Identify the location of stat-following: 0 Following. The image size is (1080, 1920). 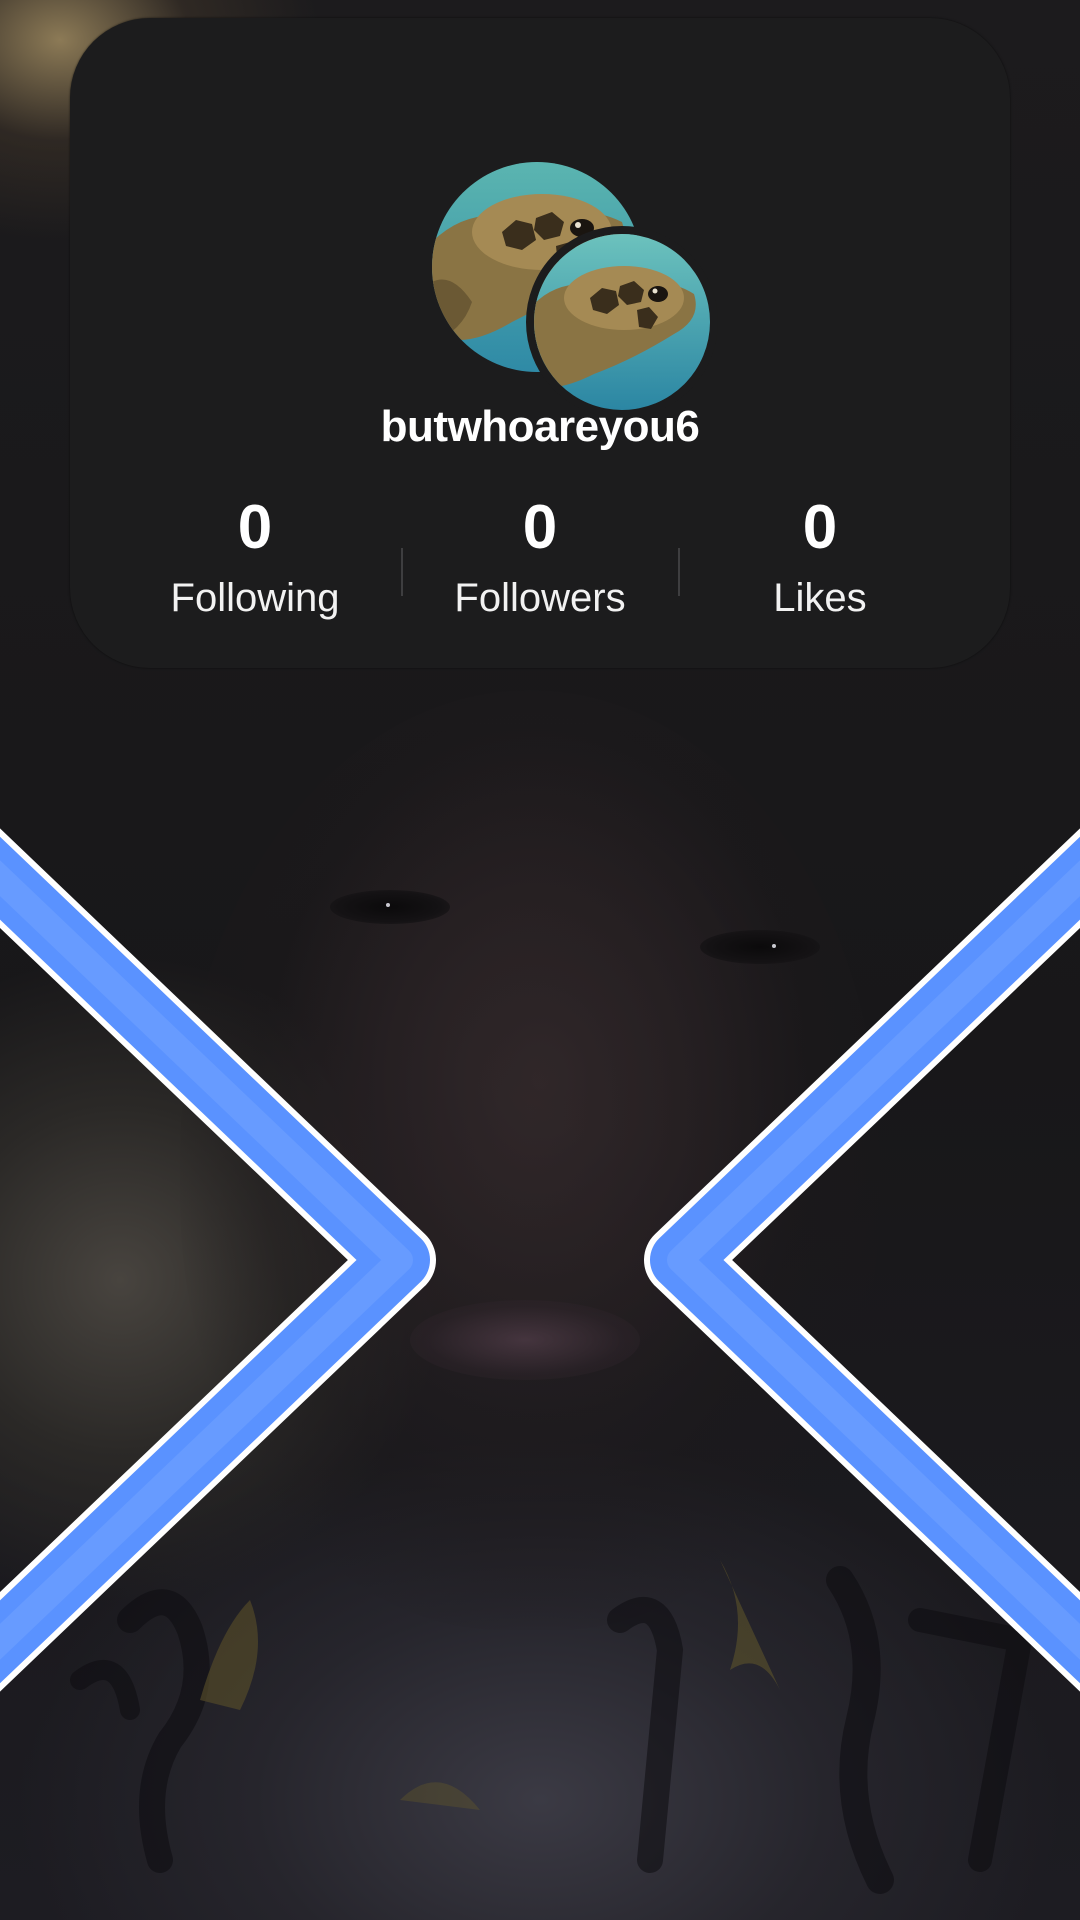
(255, 558).